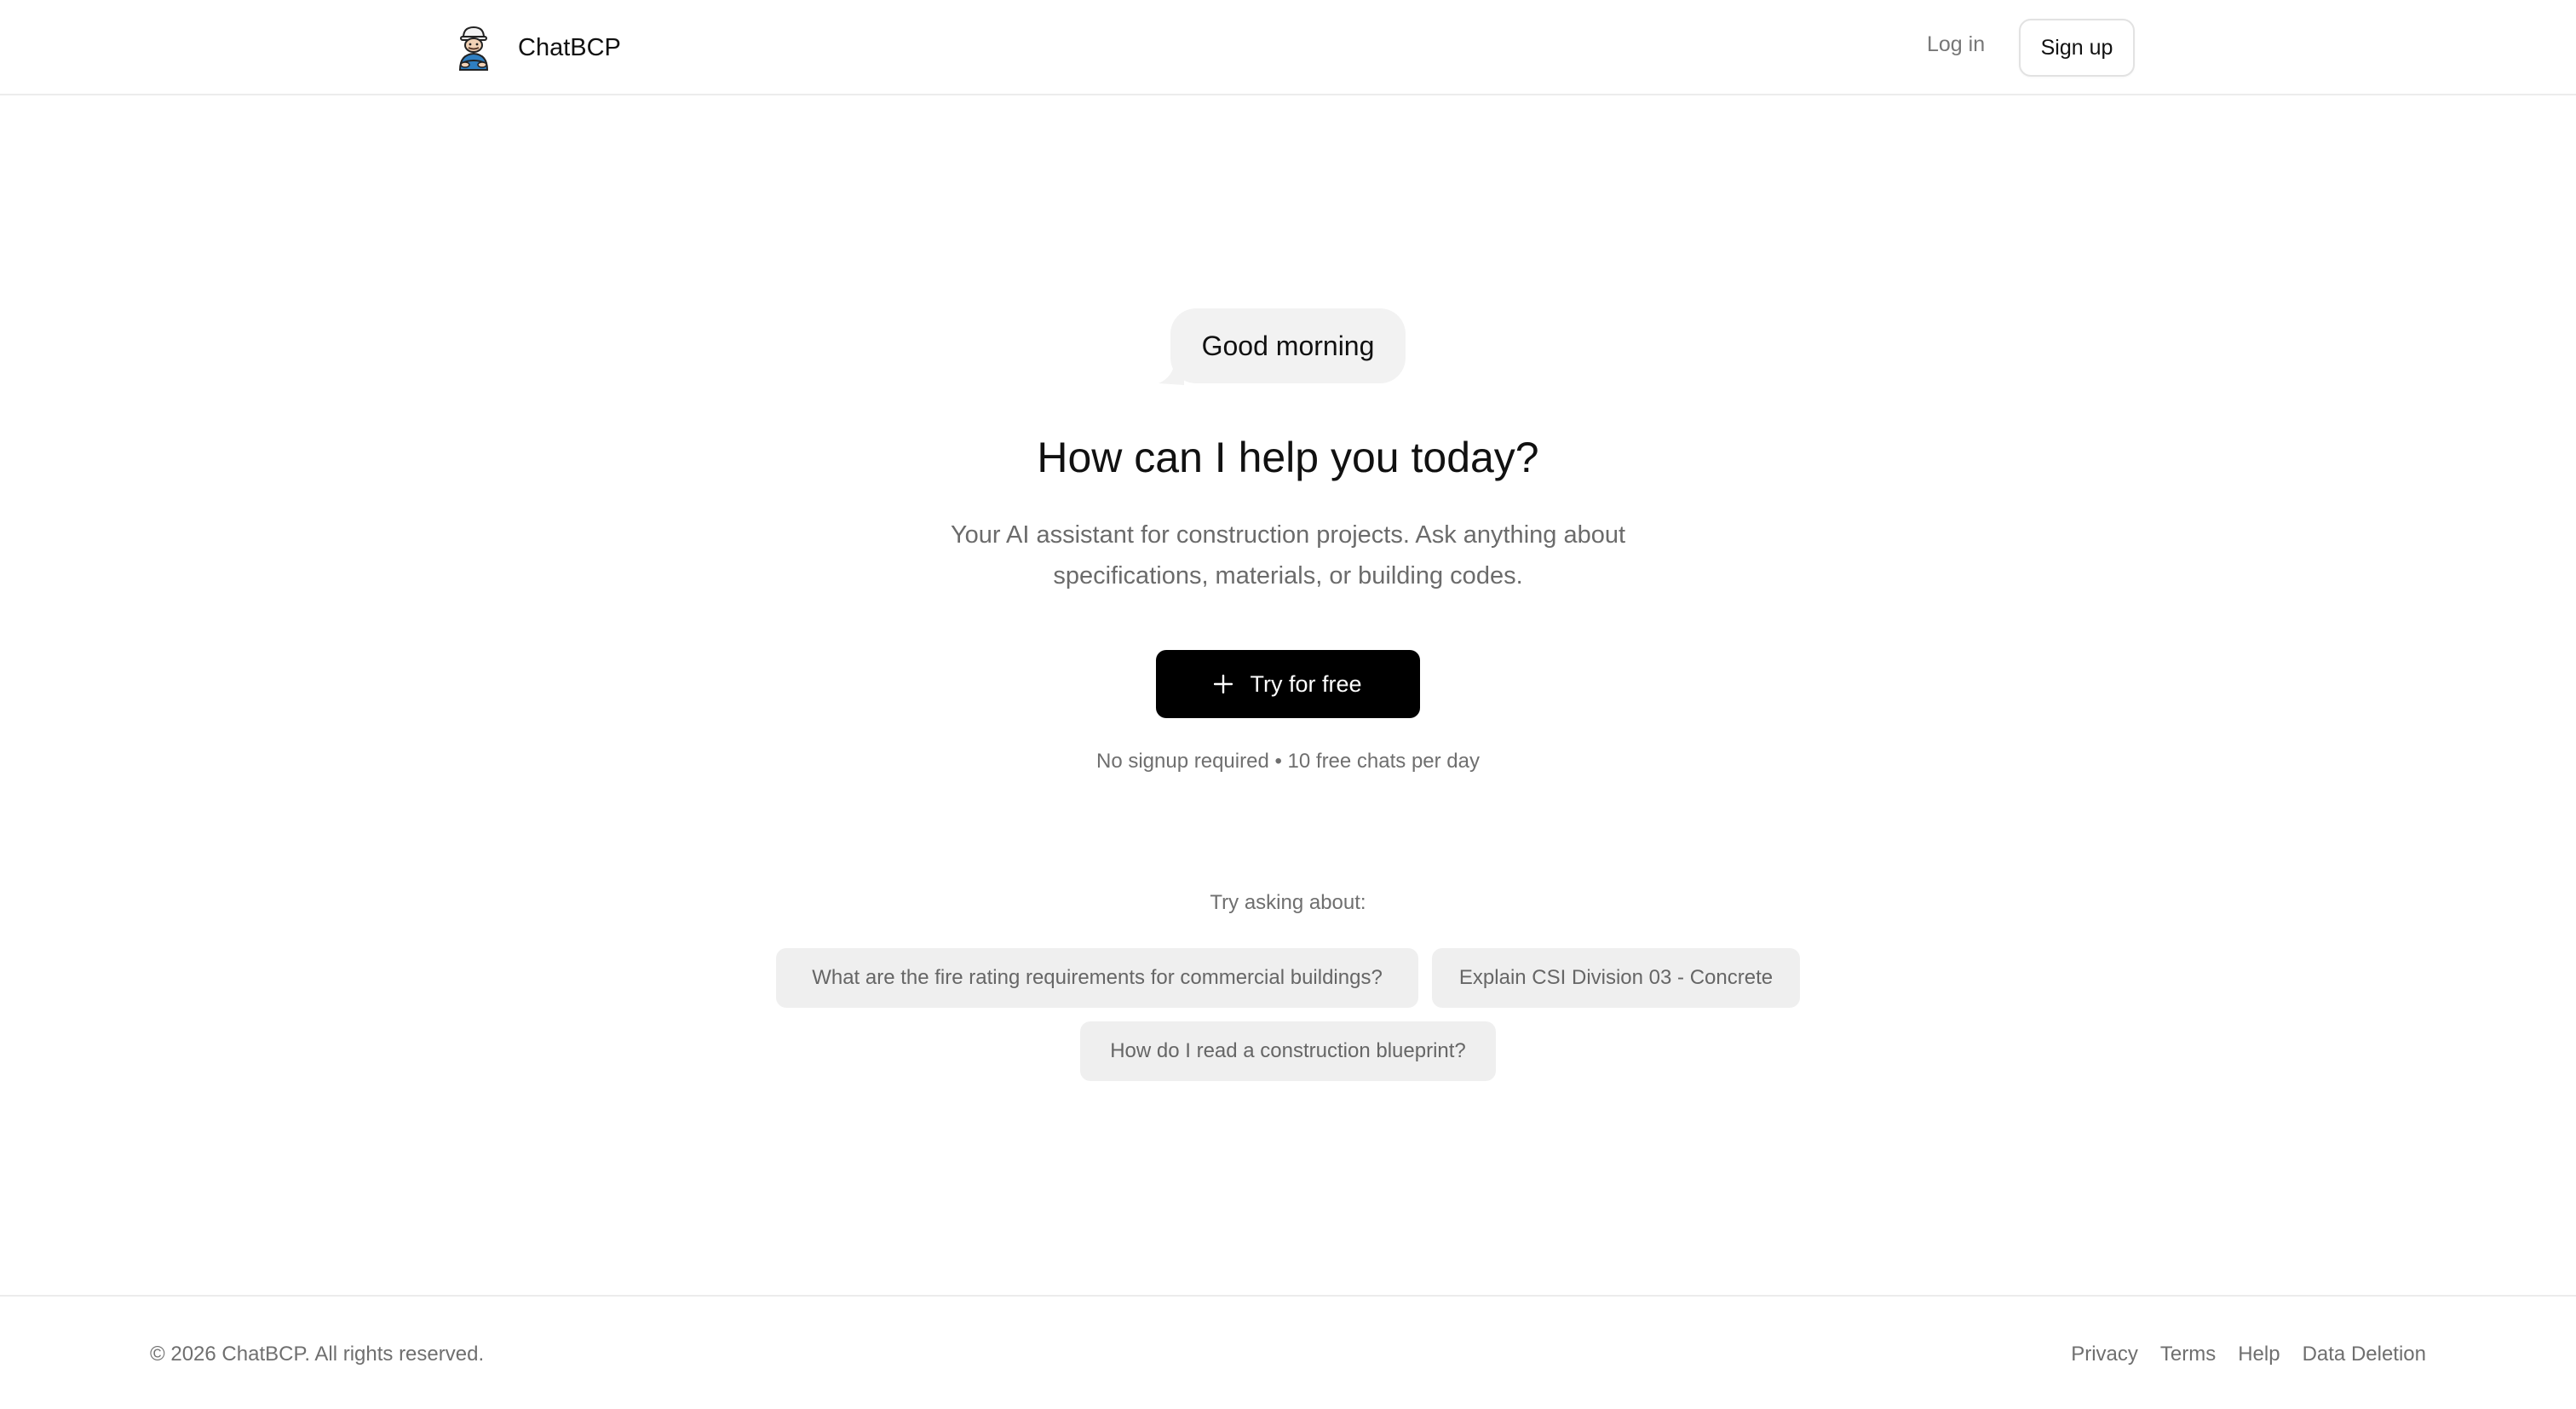 The image size is (2576, 1409). I want to click on plus-icon, so click(1223, 684).